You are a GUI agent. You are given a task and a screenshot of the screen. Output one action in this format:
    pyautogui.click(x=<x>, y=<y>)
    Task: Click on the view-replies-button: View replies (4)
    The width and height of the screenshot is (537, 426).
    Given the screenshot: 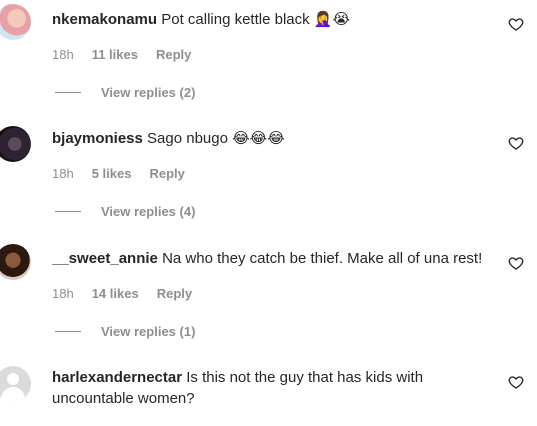 What is the action you would take?
    pyautogui.click(x=125, y=211)
    